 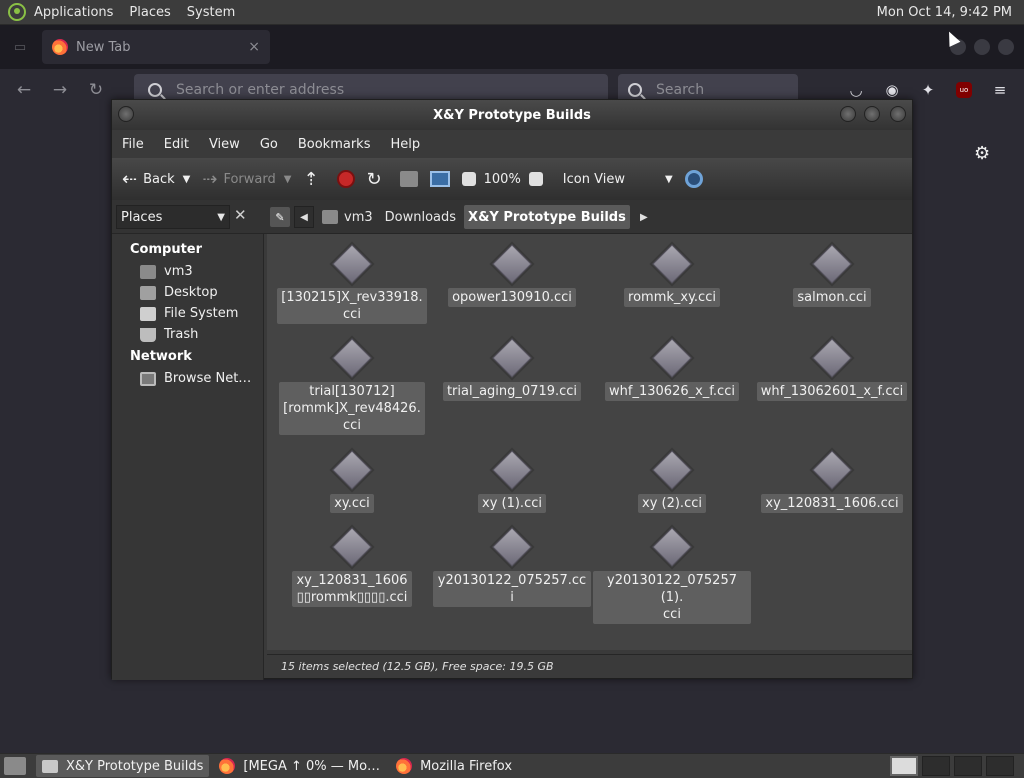 I want to click on taskbar-item-file-manager: X&Y Prototype Builds, so click(x=123, y=766).